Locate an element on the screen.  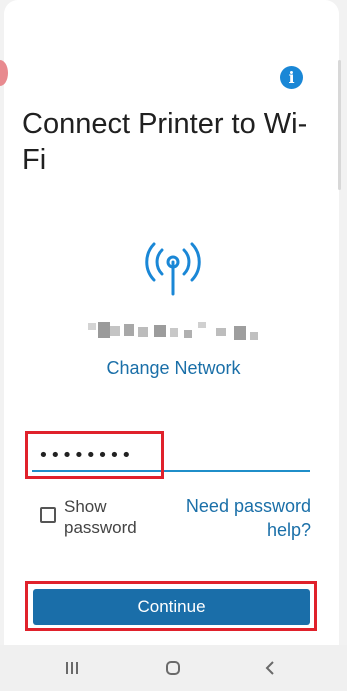
recents-icon is located at coordinates (72, 668).